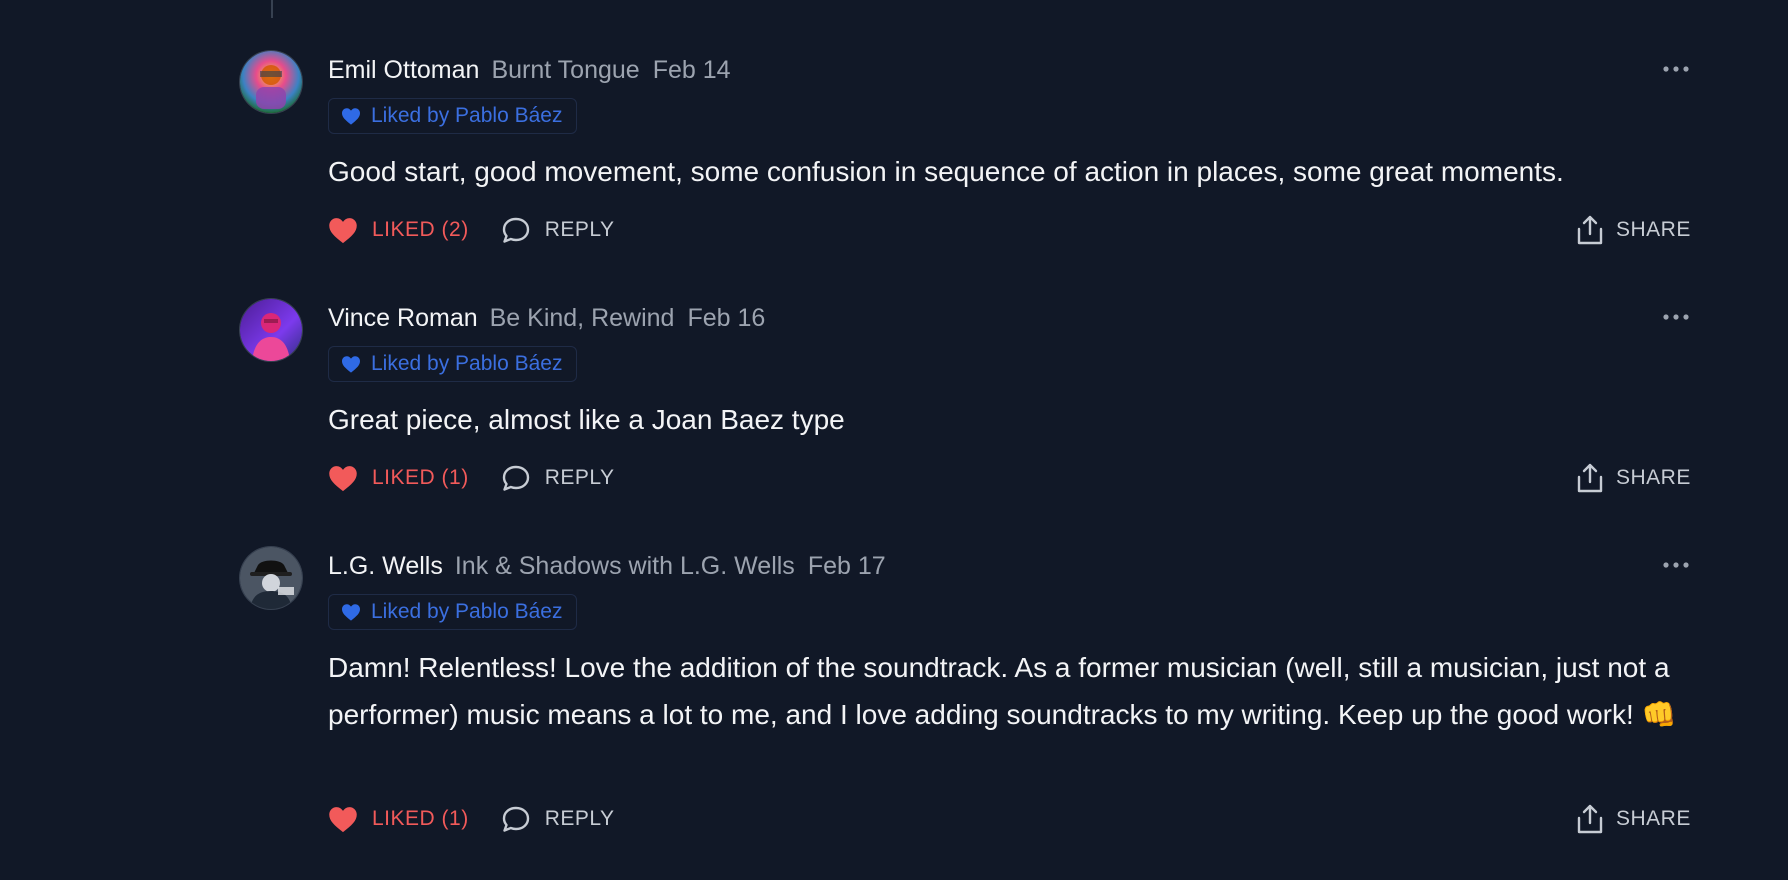  What do you see at coordinates (625, 566) in the screenshot?
I see `publication-name: Ink & Shadows with L.G. Wells` at bounding box center [625, 566].